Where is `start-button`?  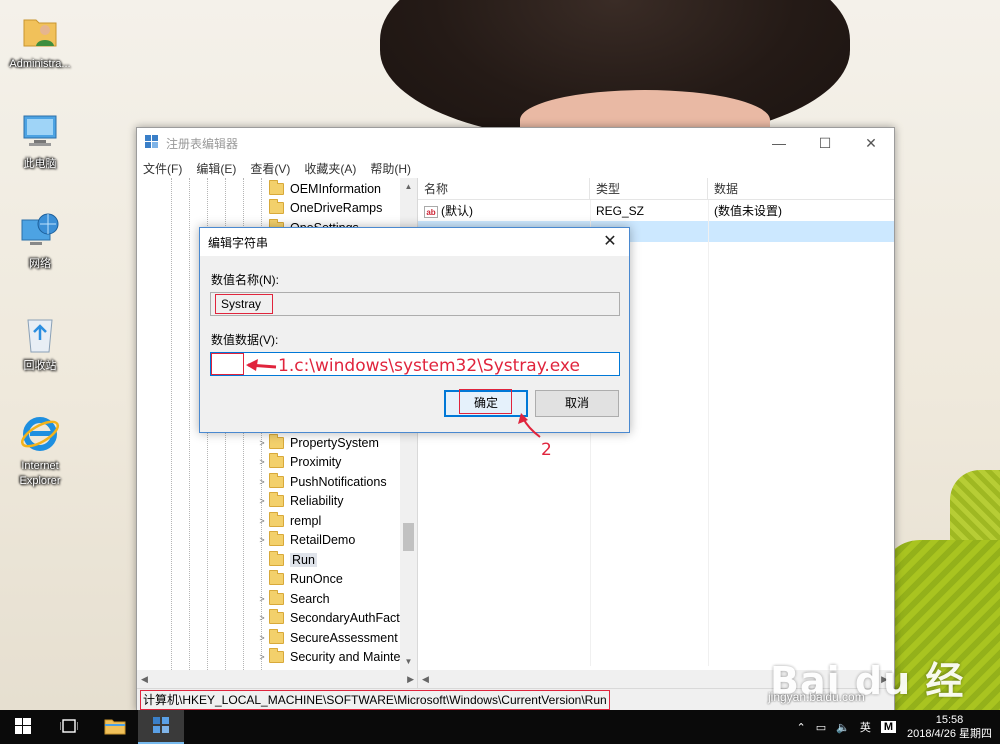 start-button is located at coordinates (23, 727).